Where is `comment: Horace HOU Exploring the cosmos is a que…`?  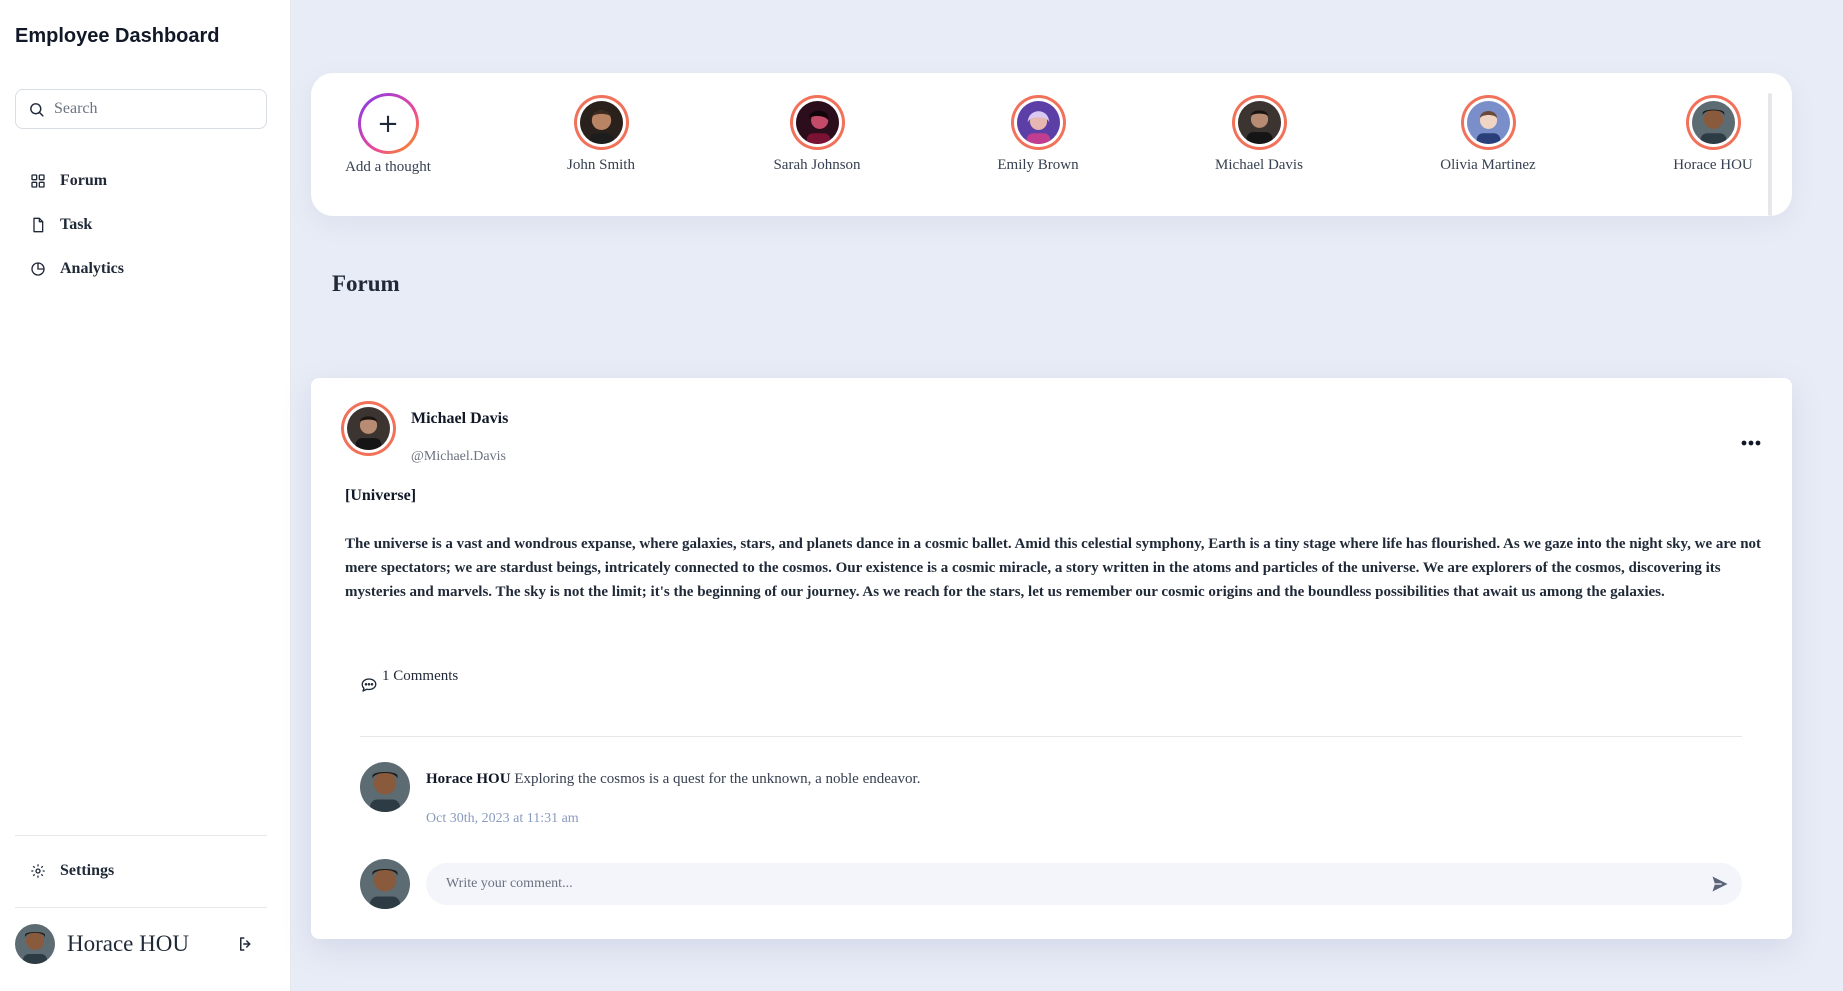 comment: Horace HOU Exploring the cosmos is a que… is located at coordinates (673, 779).